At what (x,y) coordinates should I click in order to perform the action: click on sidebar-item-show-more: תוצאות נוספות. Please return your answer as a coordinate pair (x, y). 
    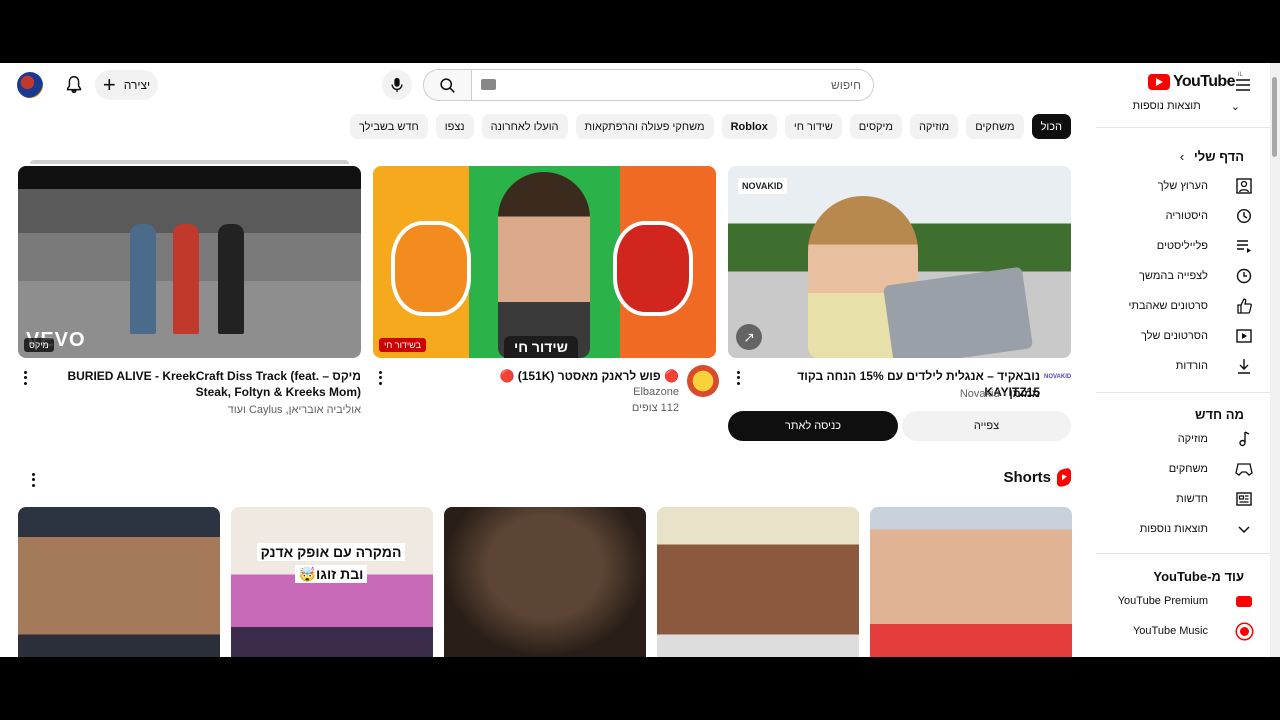
    Looking at the image, I should click on (1183, 529).